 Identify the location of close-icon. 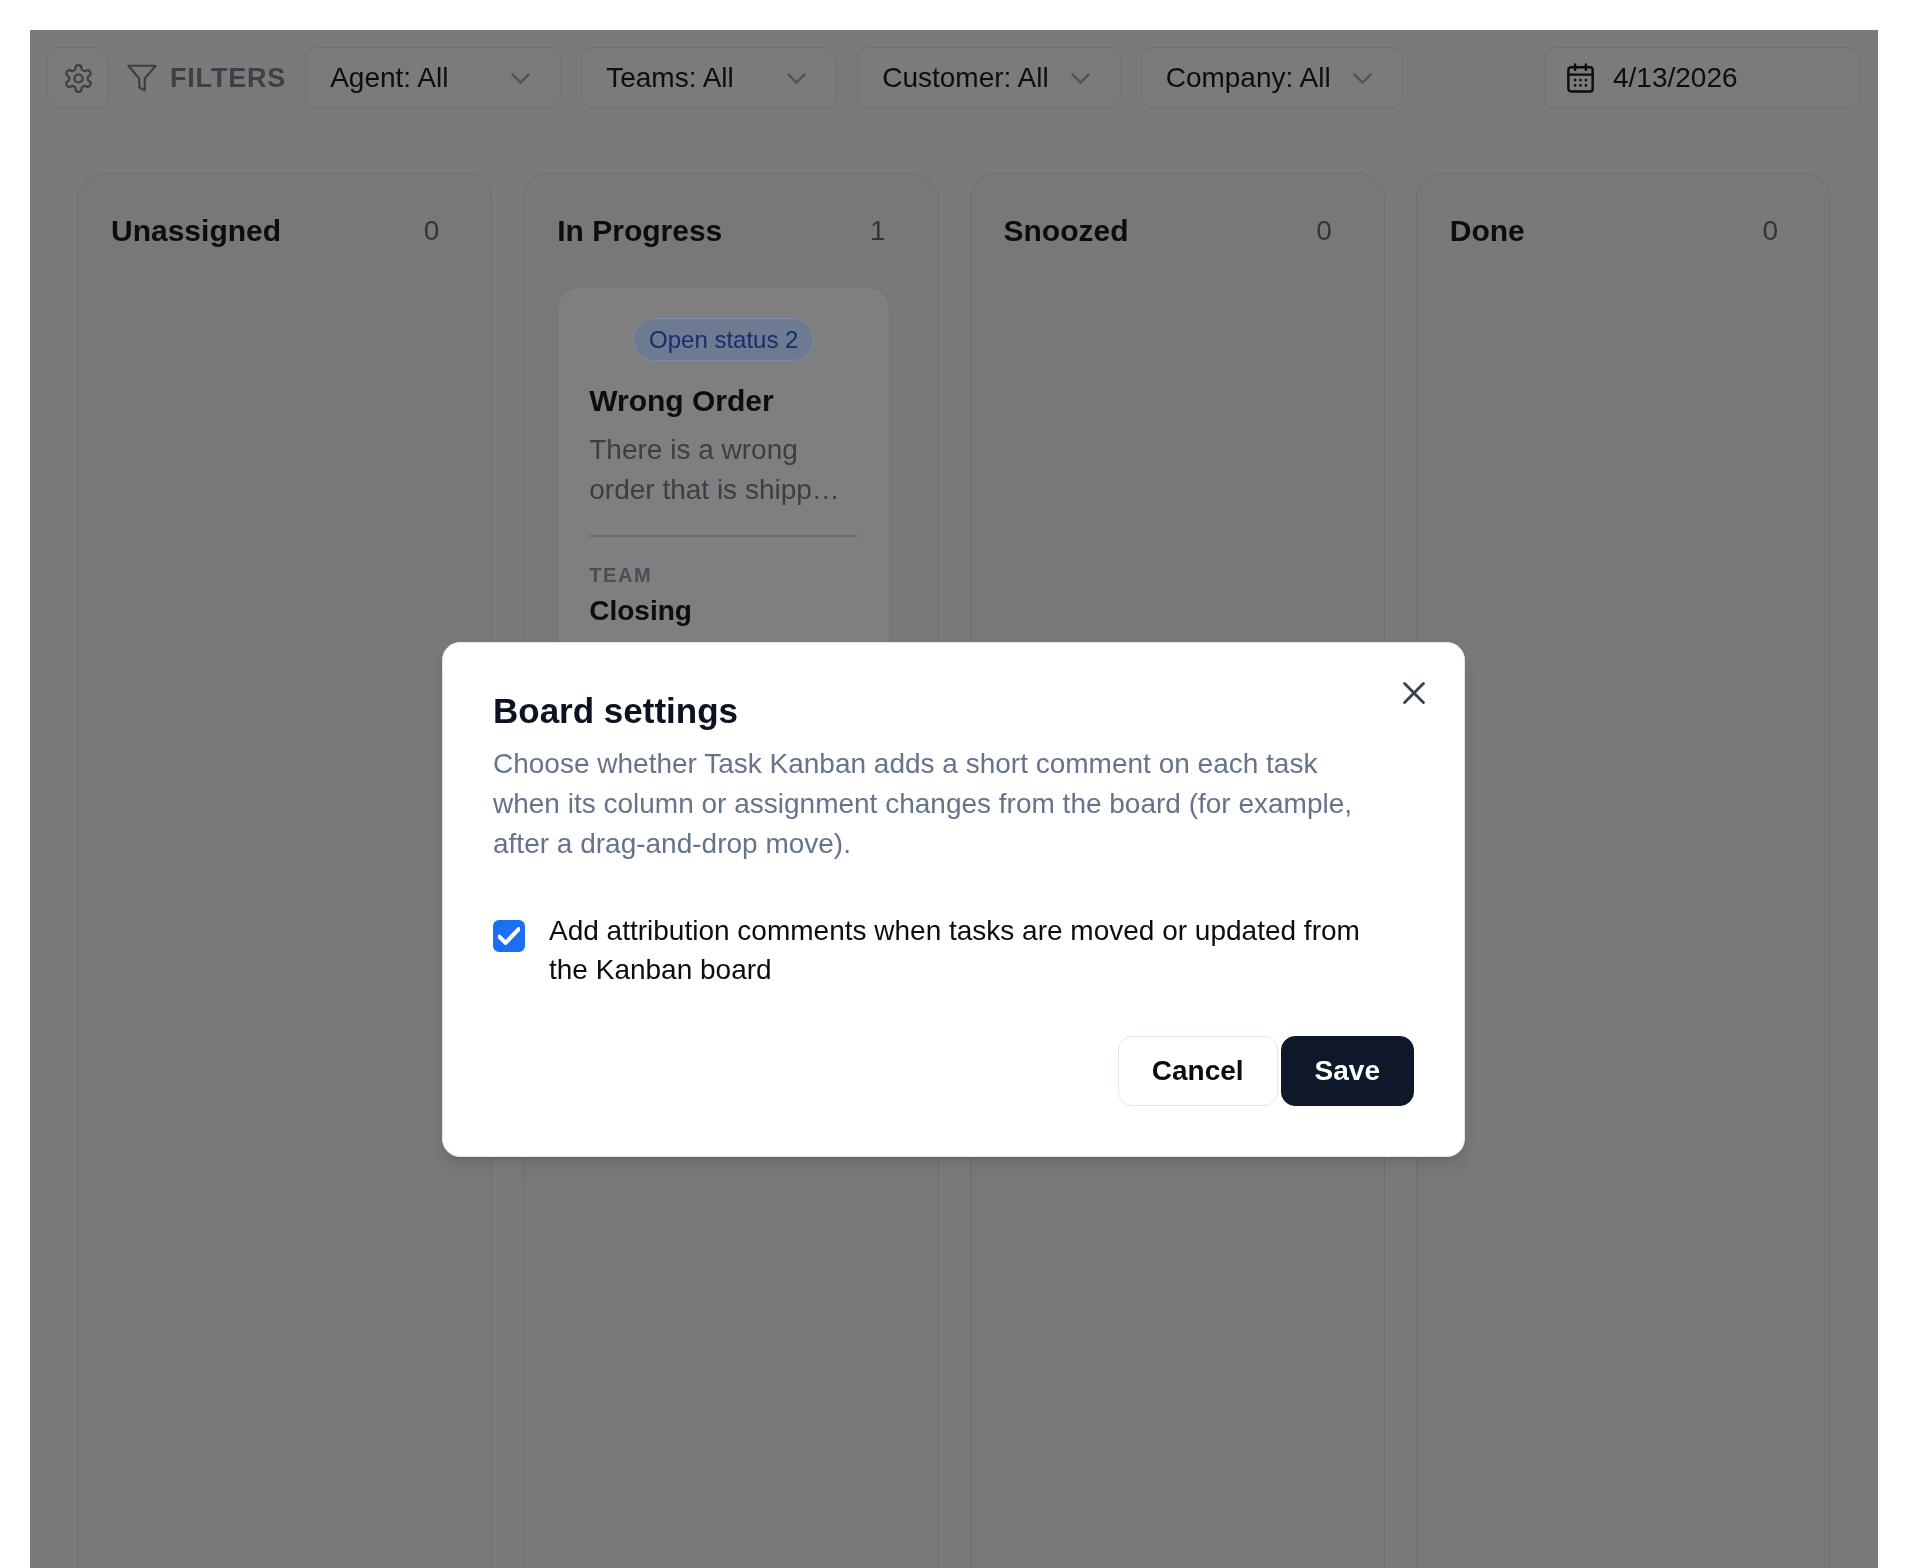
(1414, 693).